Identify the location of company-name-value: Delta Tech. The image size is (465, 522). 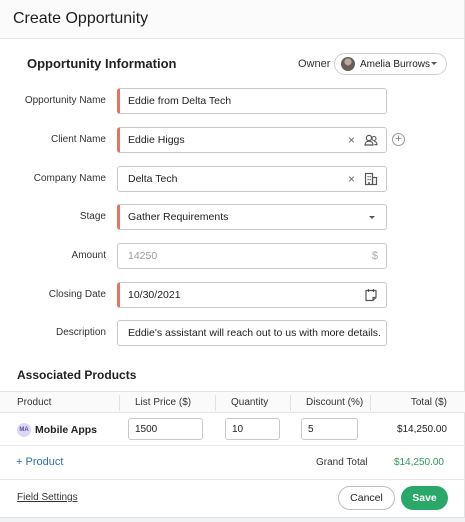
(153, 179).